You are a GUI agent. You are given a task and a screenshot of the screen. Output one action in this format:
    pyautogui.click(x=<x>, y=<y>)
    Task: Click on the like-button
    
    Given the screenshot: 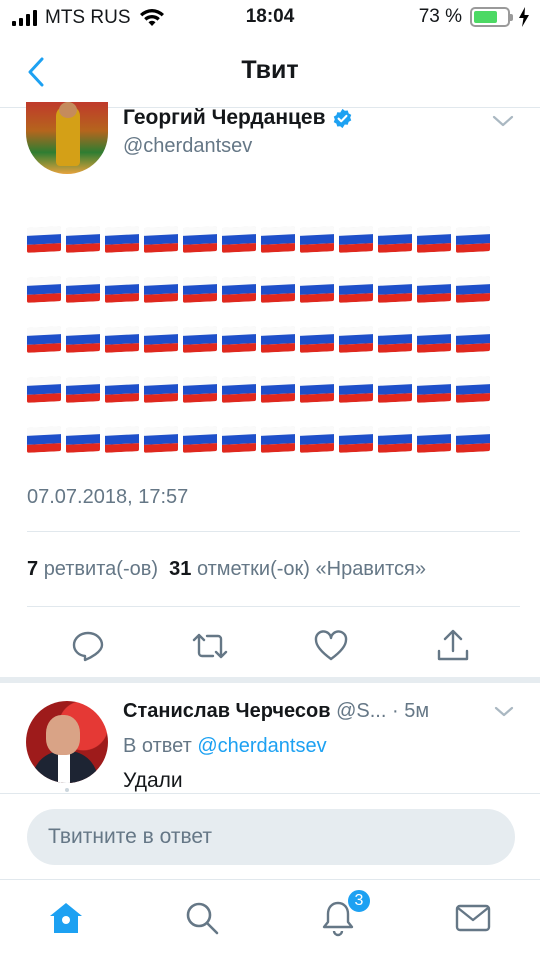 What is the action you would take?
    pyautogui.click(x=331, y=646)
    